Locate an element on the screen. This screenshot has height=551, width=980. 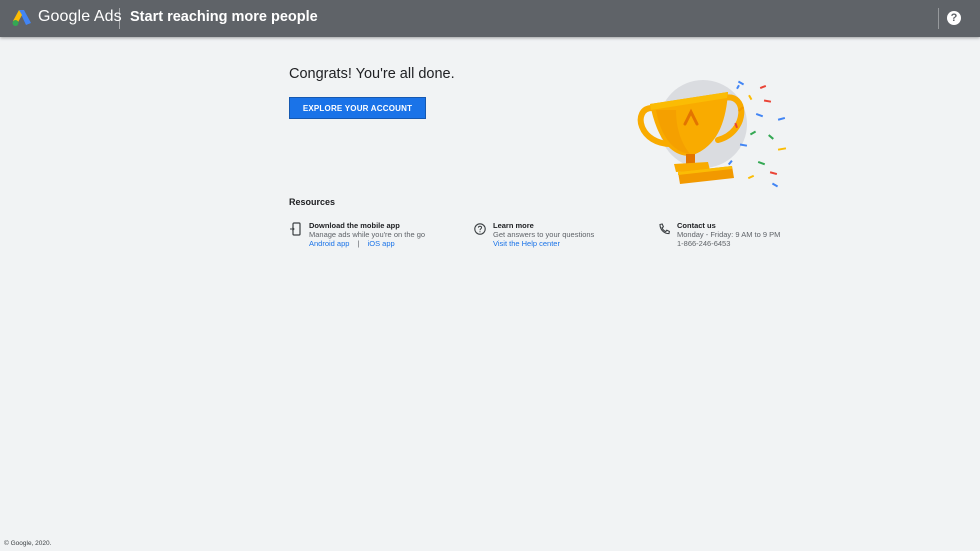
help-divider is located at coordinates (938, 18).